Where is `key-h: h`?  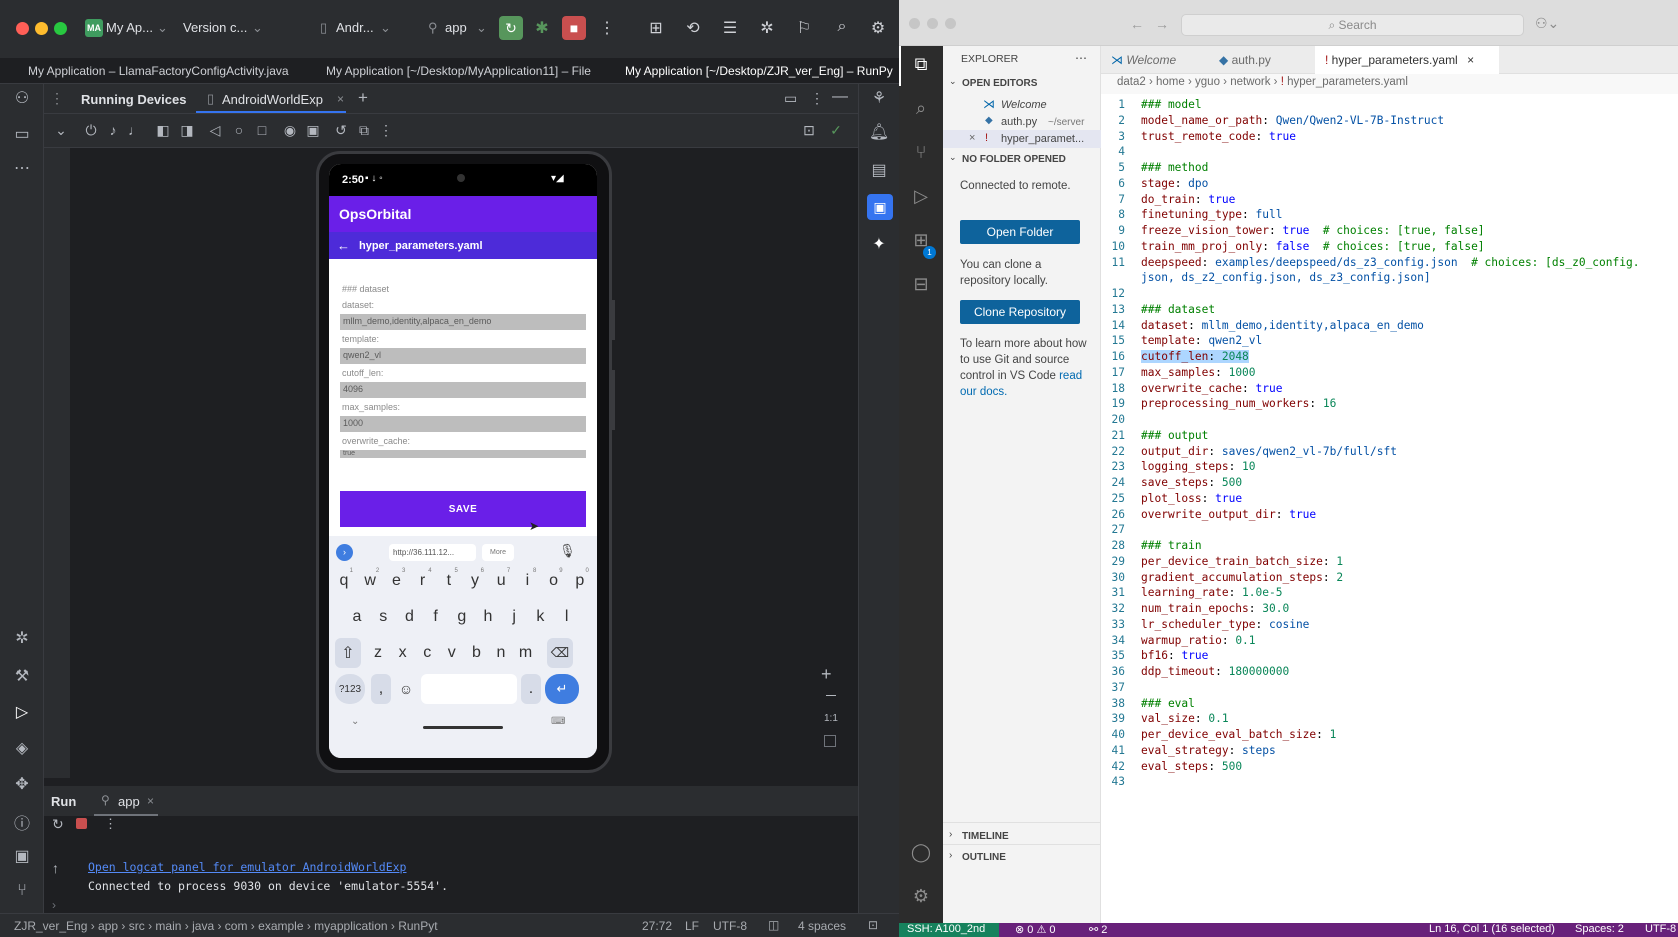 key-h: h is located at coordinates (488, 617).